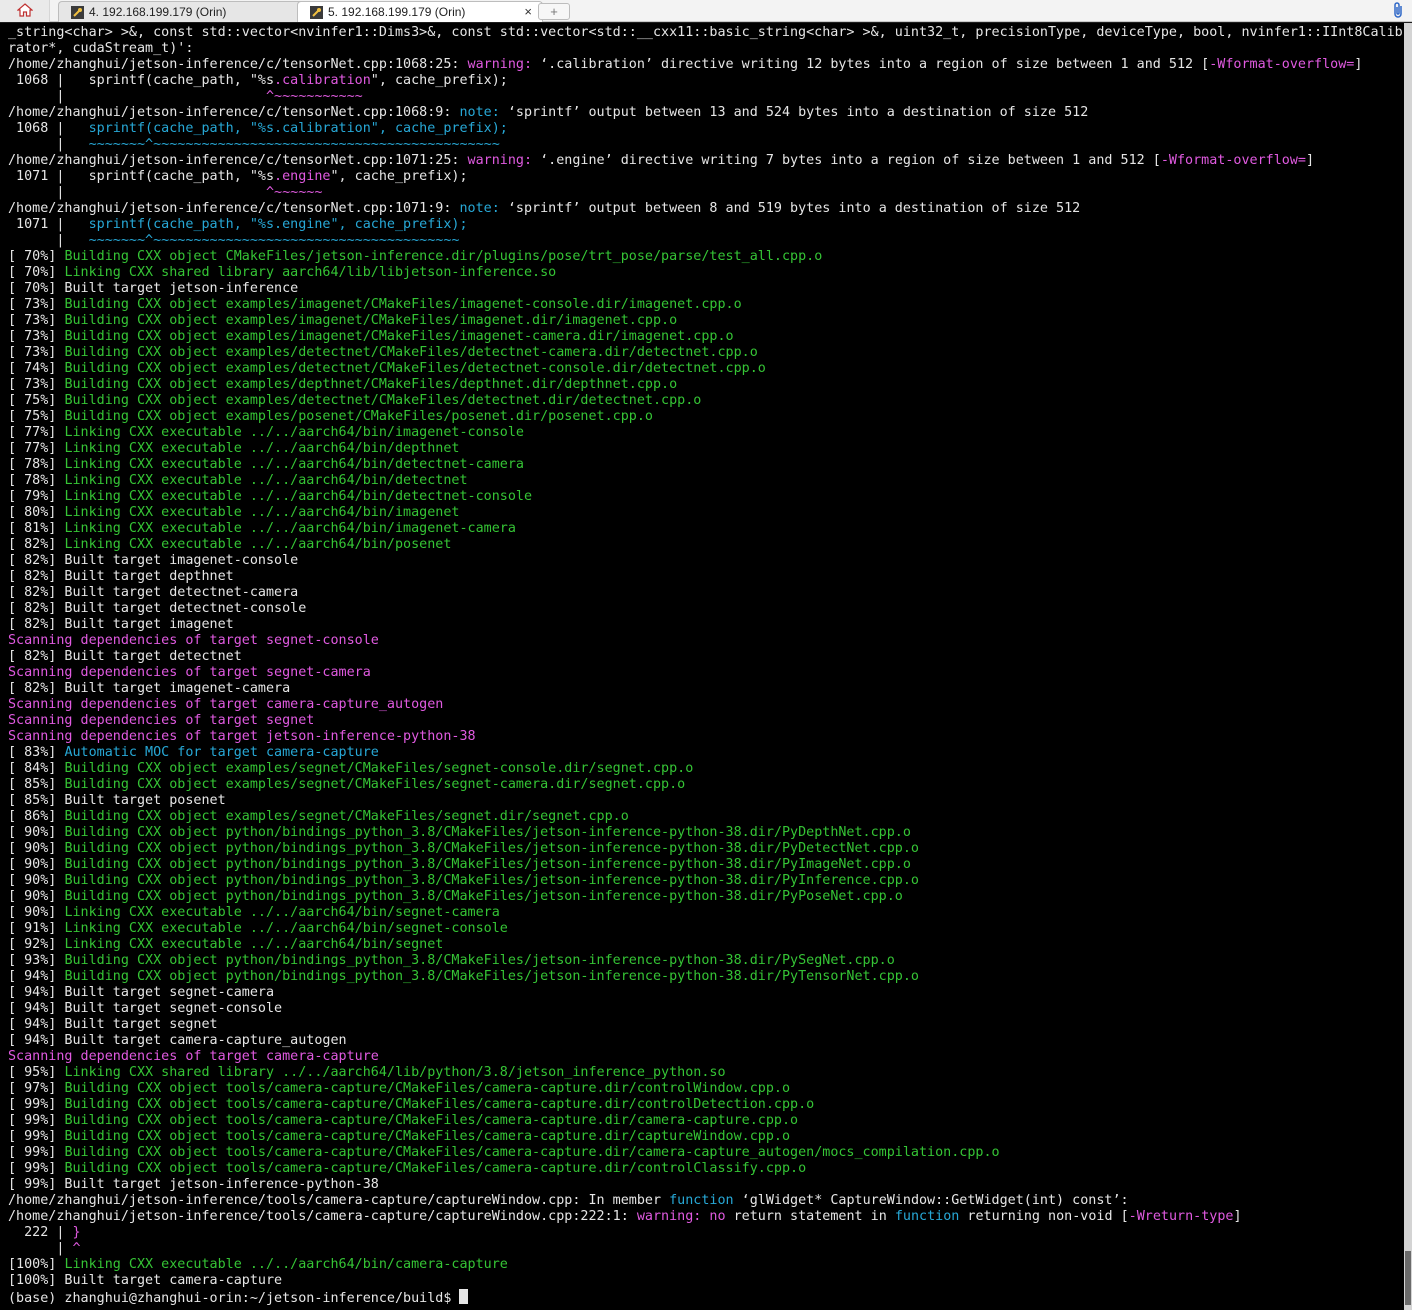 This screenshot has width=1412, height=1310. What do you see at coordinates (706, 801) in the screenshot?
I see `terminal-line: [ 85%] Built target posenet` at bounding box center [706, 801].